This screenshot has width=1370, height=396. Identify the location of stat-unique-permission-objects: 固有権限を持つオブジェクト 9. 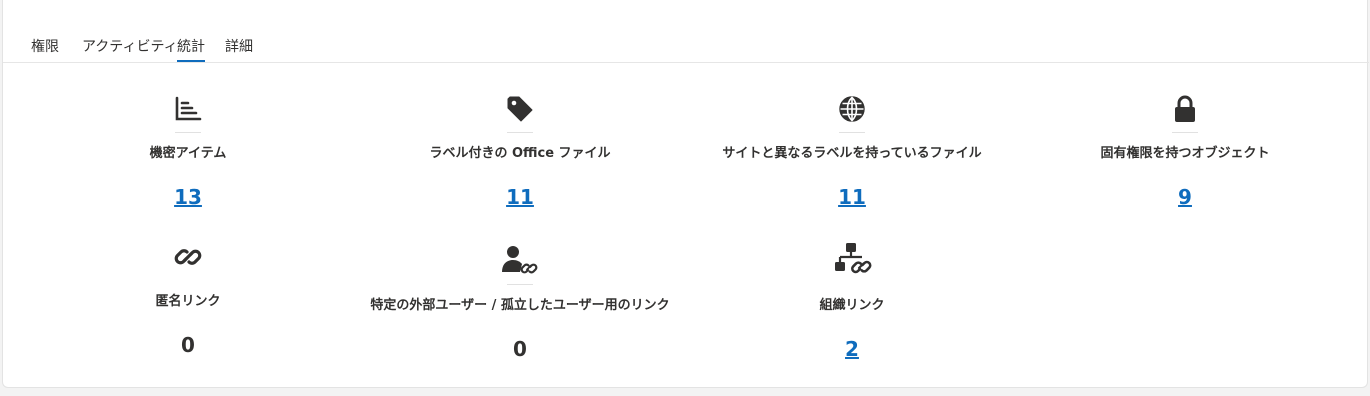
(1185, 120).